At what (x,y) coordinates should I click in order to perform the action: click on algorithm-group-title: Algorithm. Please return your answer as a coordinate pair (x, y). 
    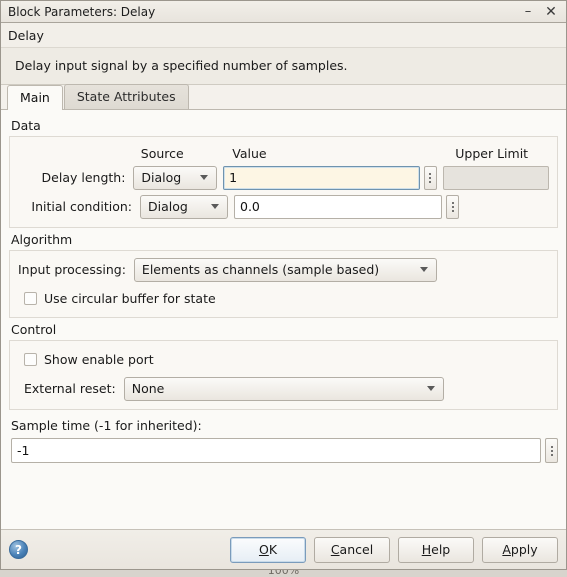
    Looking at the image, I should click on (42, 239).